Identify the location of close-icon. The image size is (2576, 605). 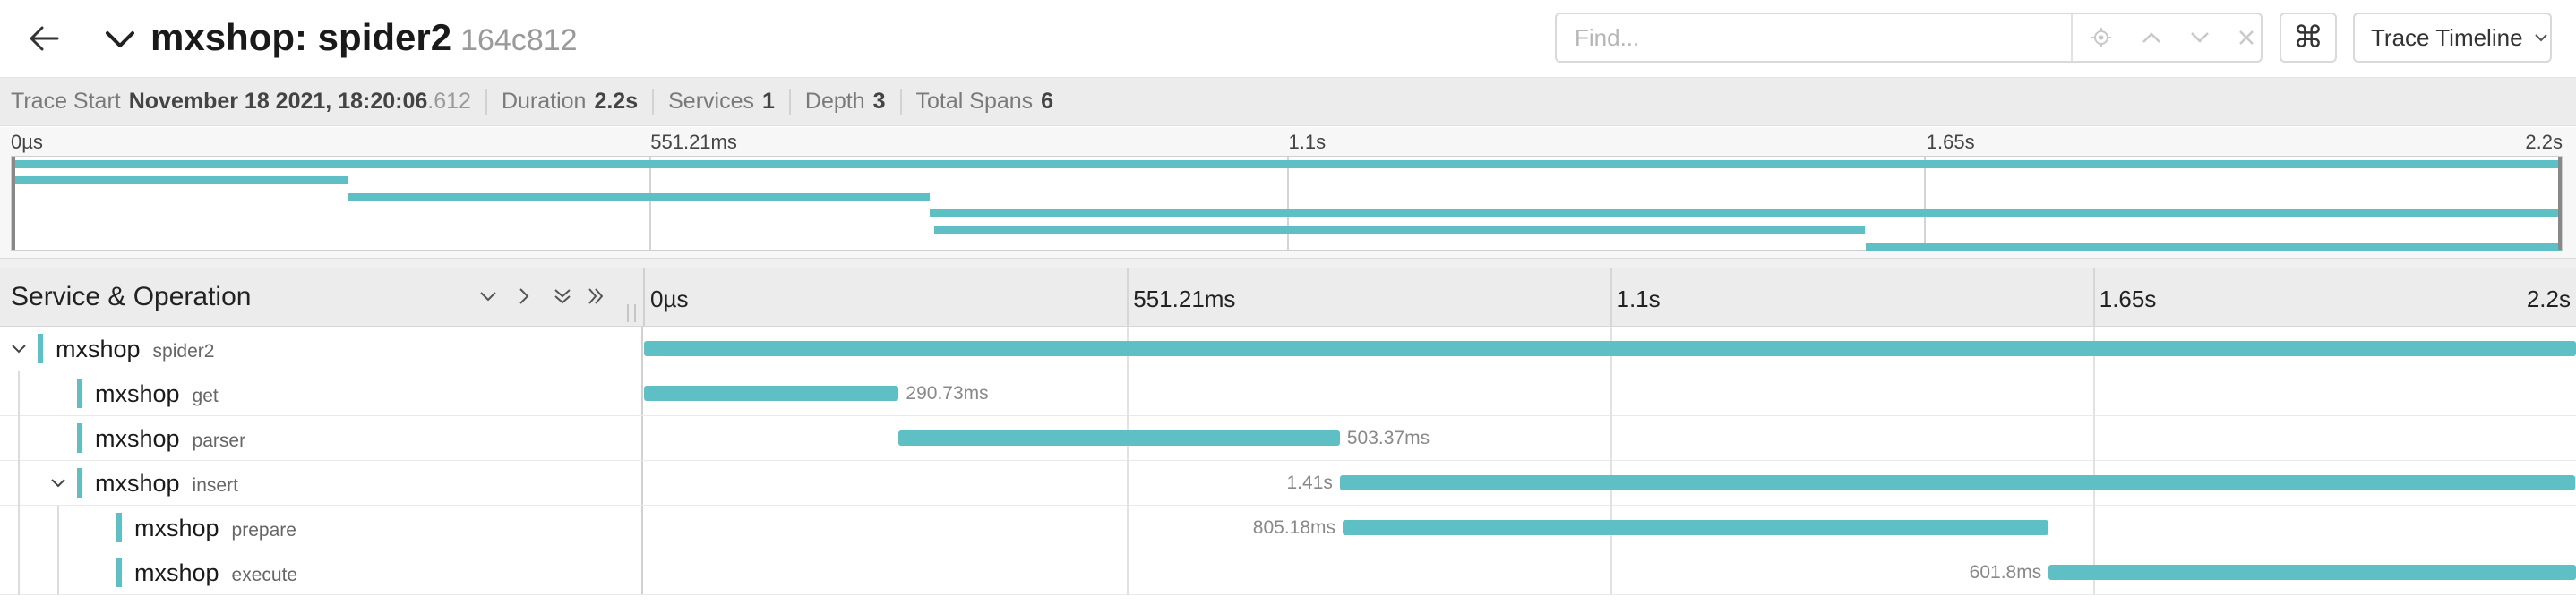
(2246, 37).